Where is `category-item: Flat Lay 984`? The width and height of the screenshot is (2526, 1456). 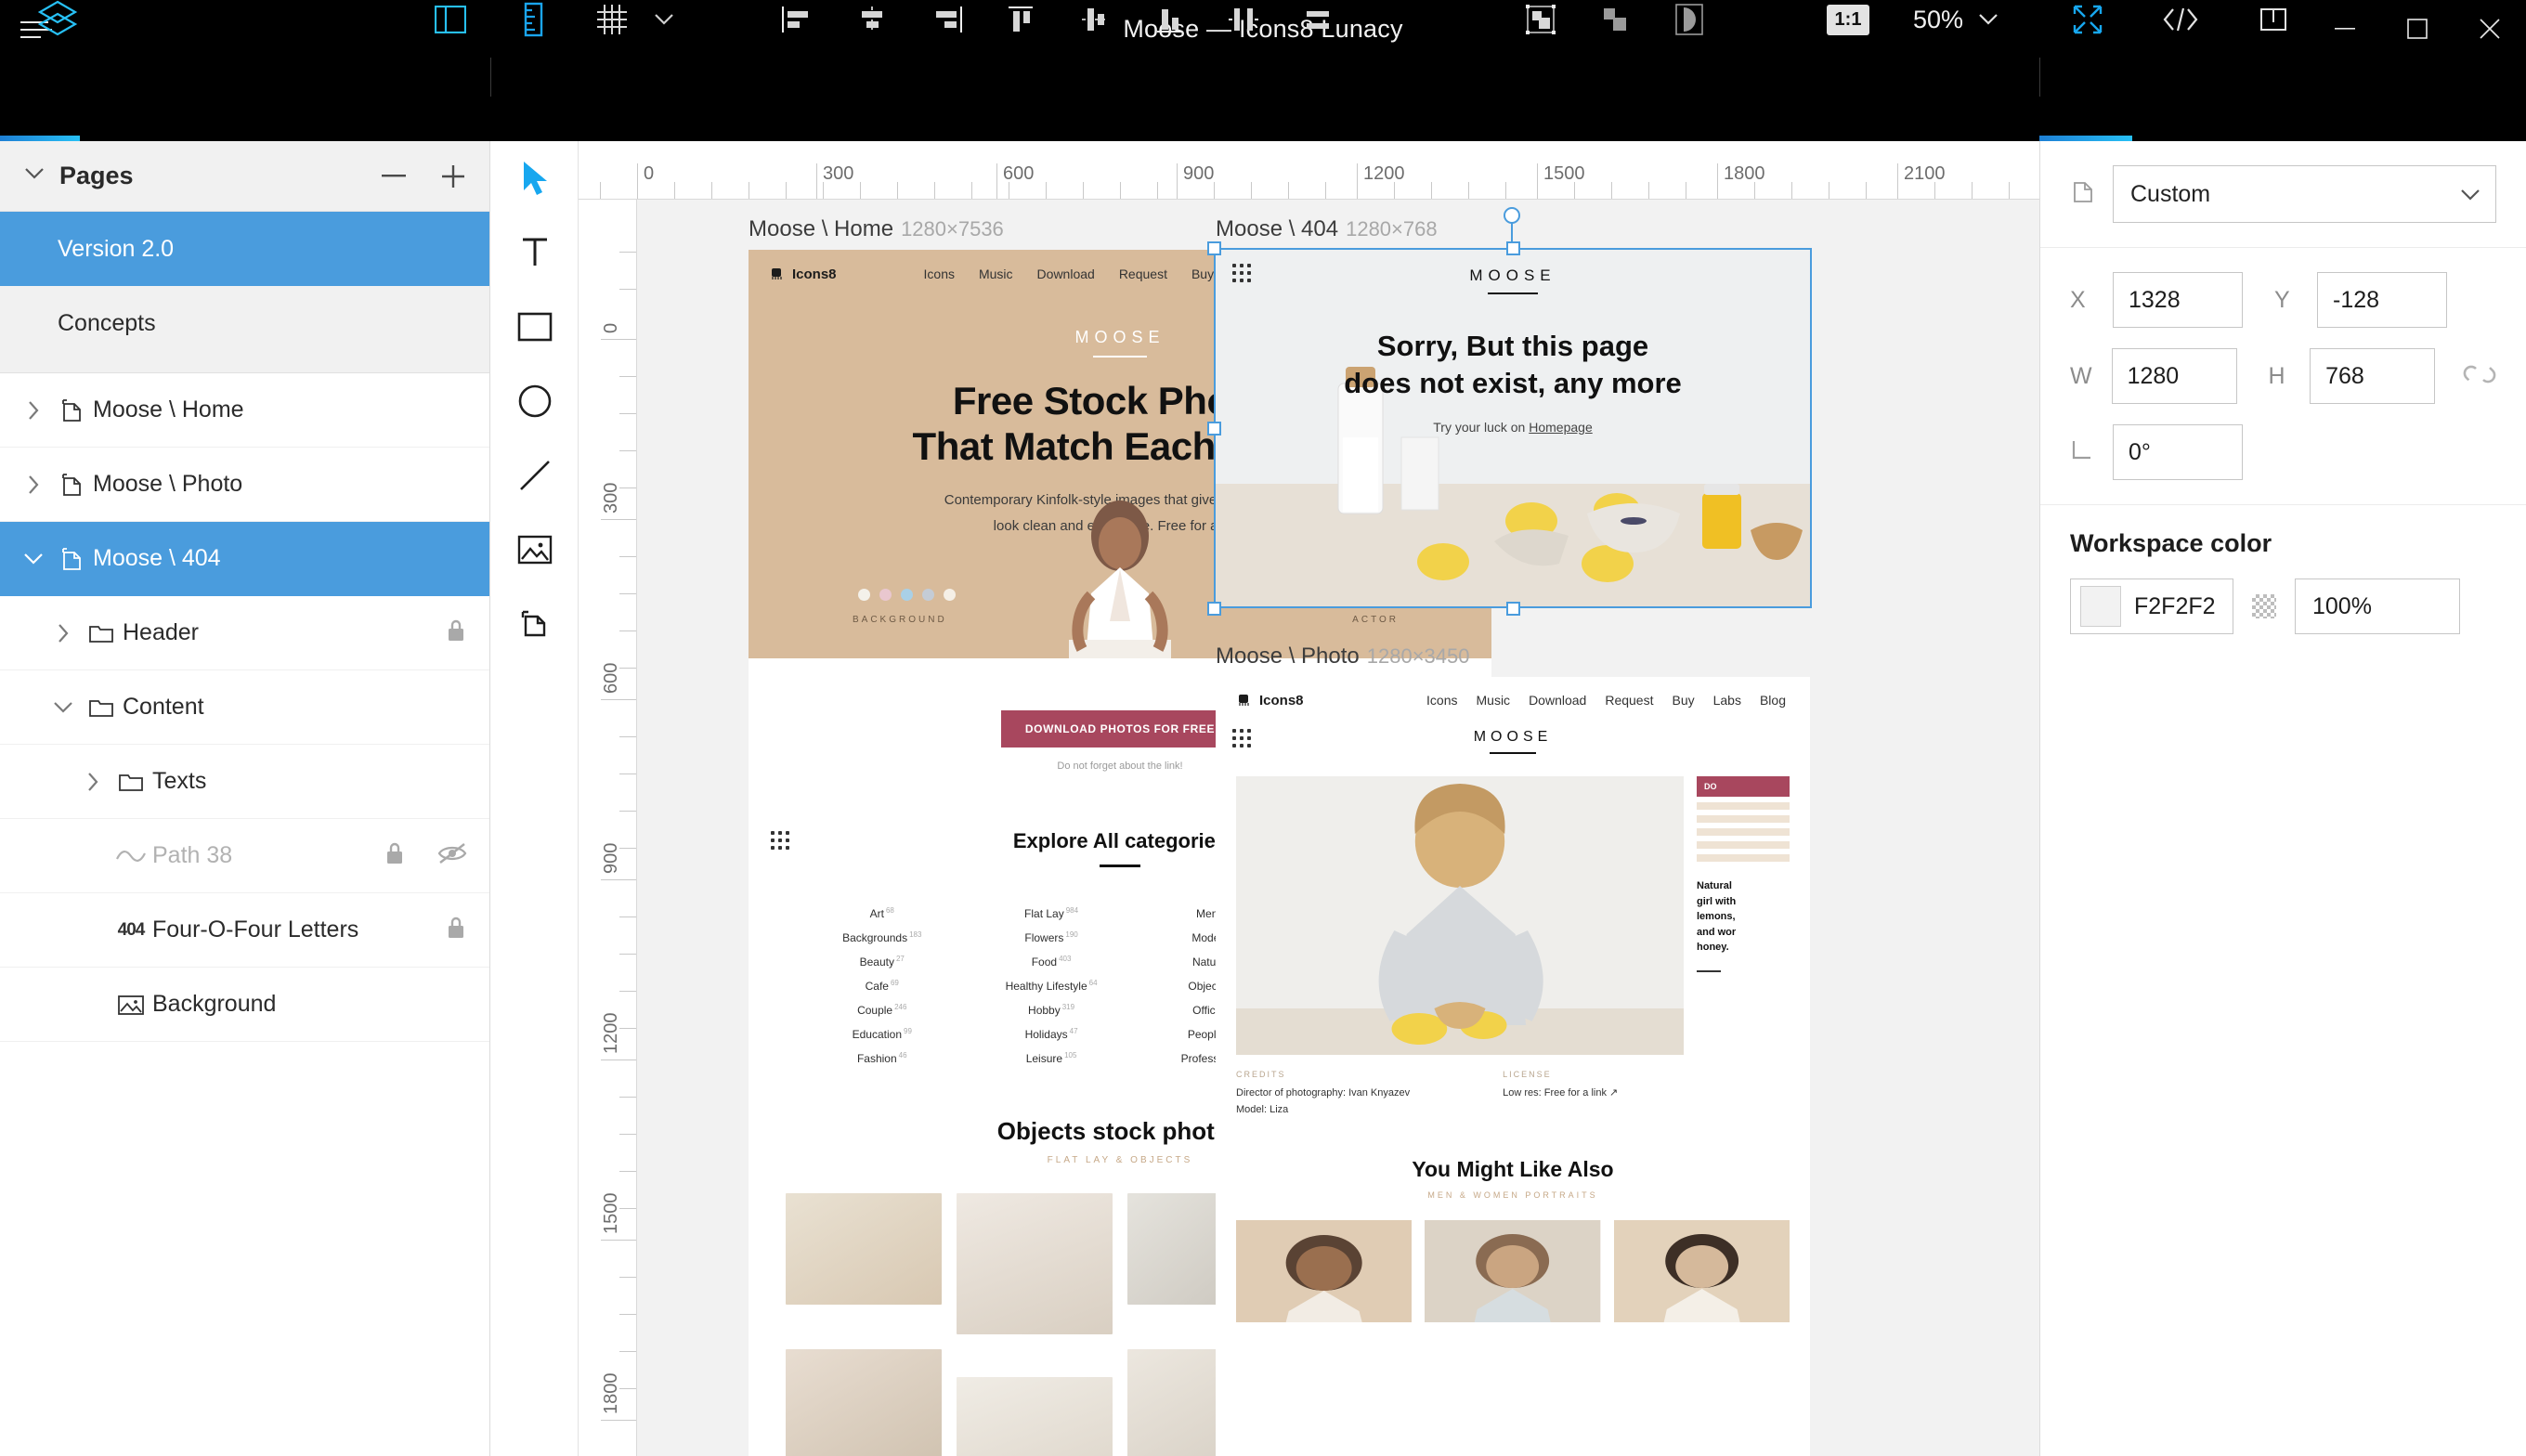 category-item: Flat Lay 984 is located at coordinates (1051, 913).